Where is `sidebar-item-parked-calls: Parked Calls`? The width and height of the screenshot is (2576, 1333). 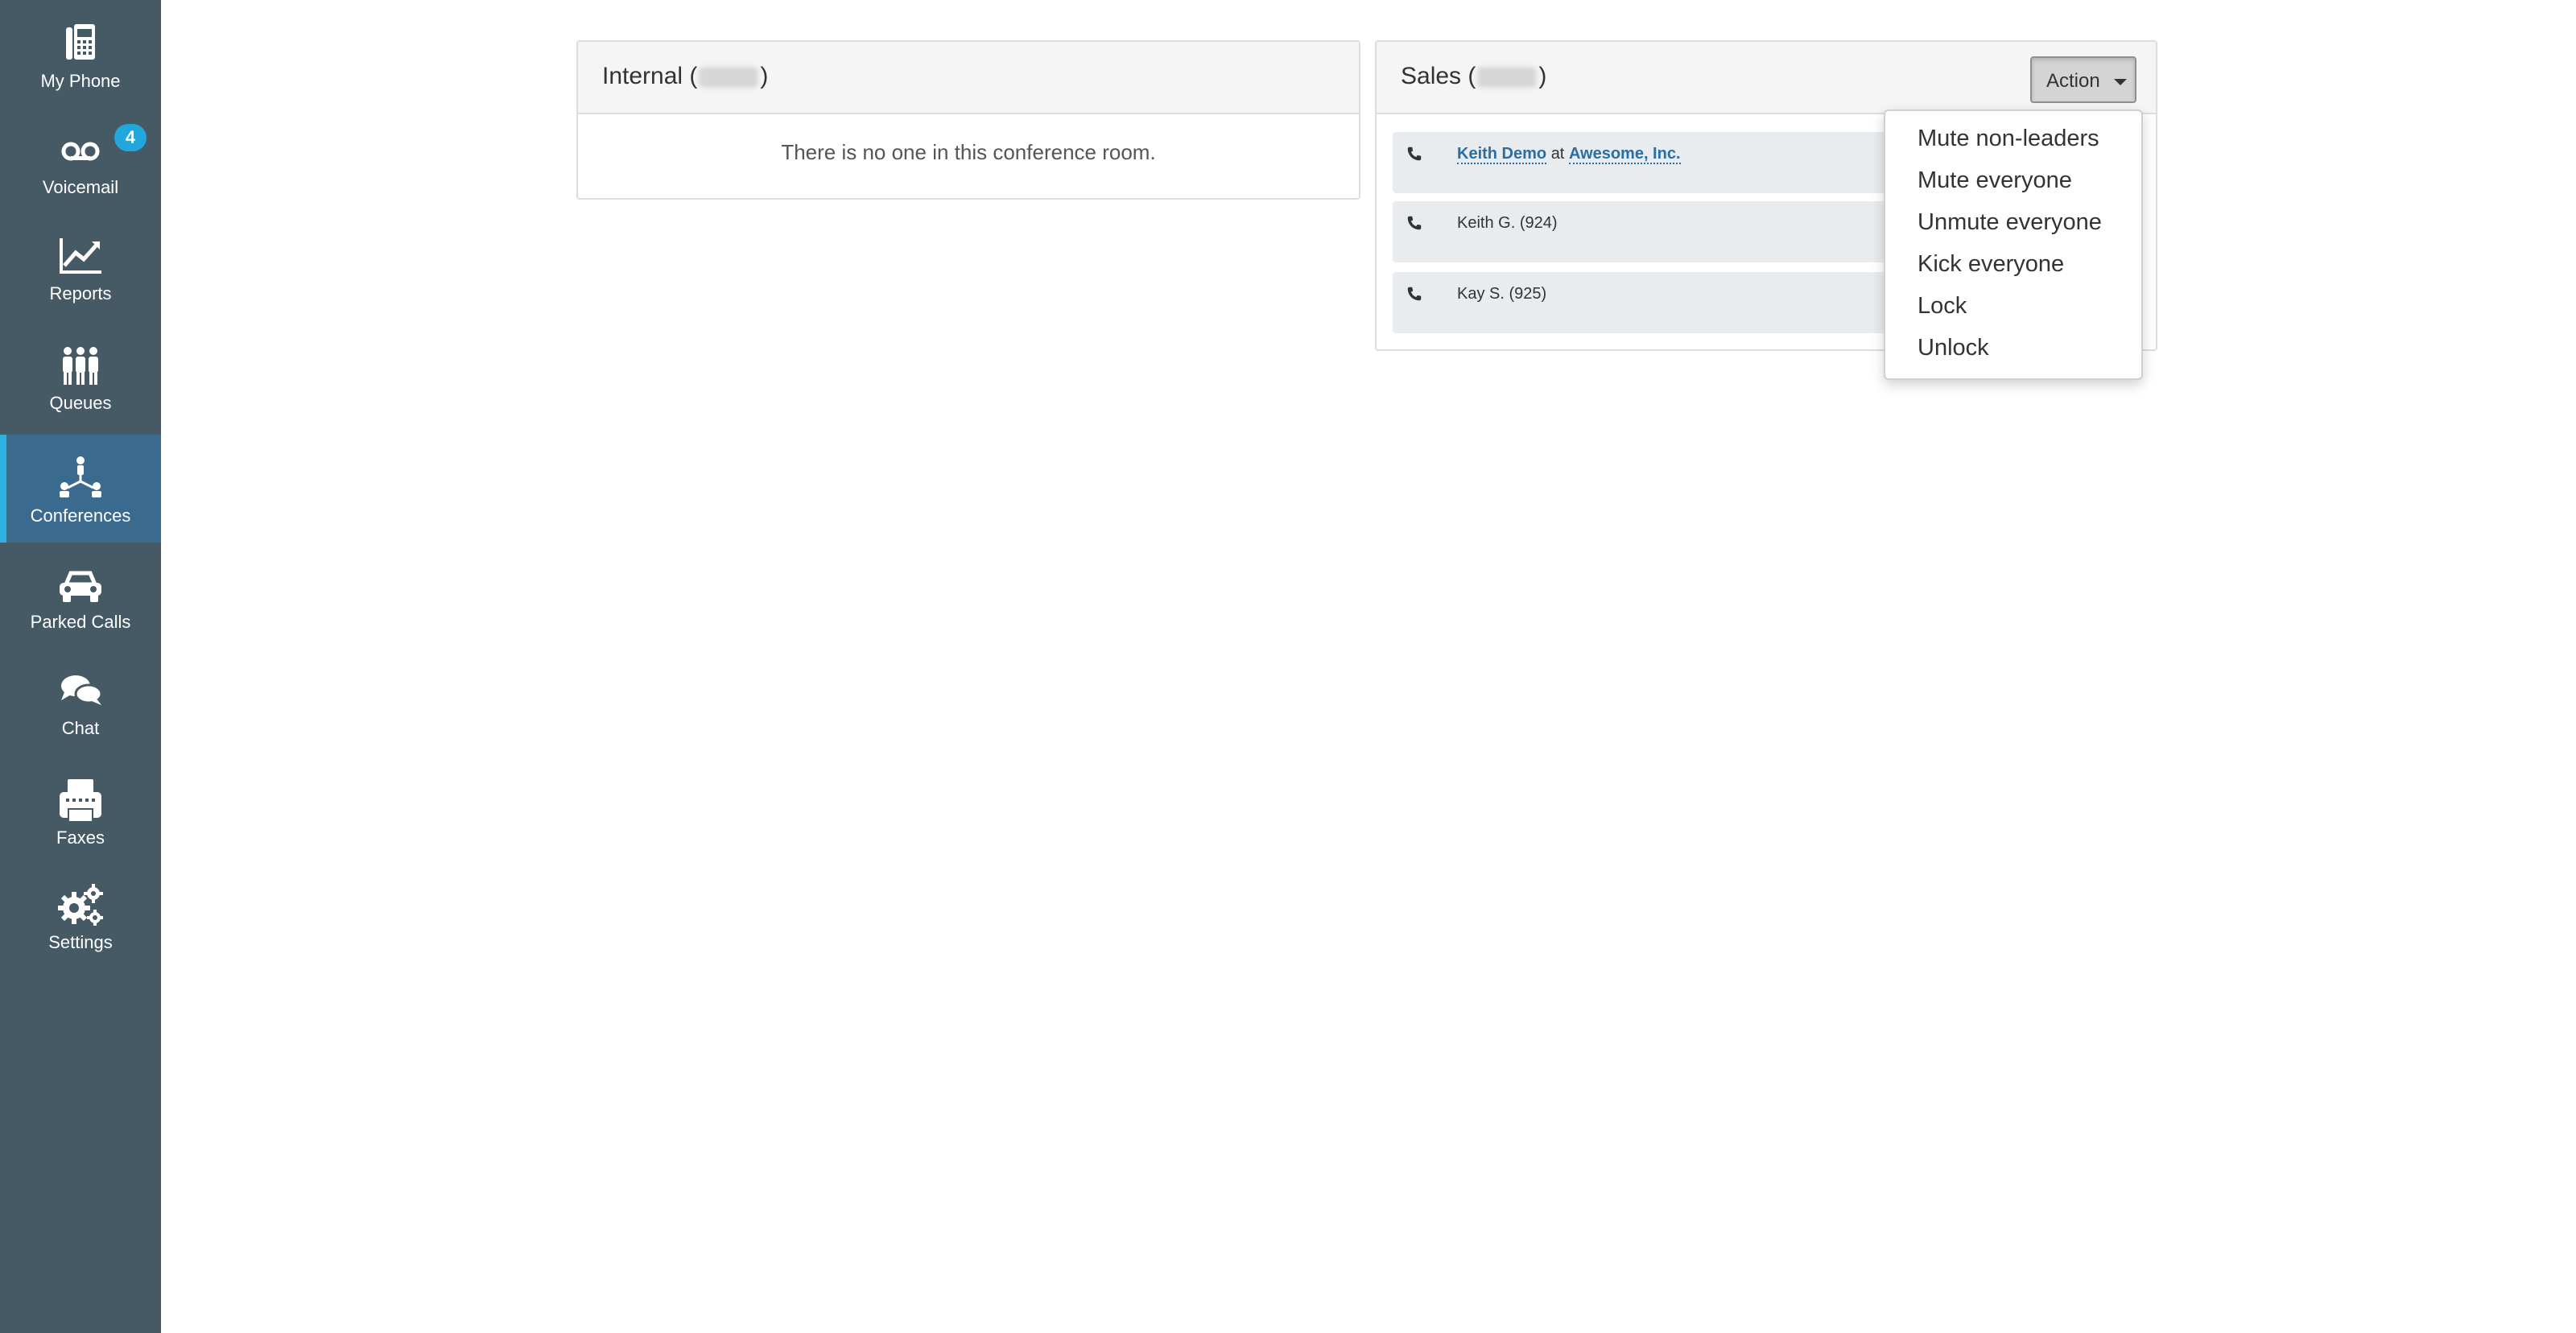 sidebar-item-parked-calls: Parked Calls is located at coordinates (80, 595).